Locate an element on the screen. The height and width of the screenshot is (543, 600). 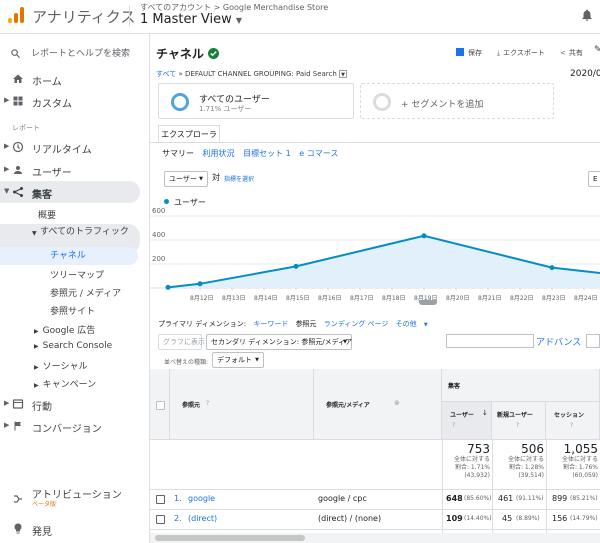
primary-dim-label: プライマリ ディメンション: is located at coordinates (202, 324).